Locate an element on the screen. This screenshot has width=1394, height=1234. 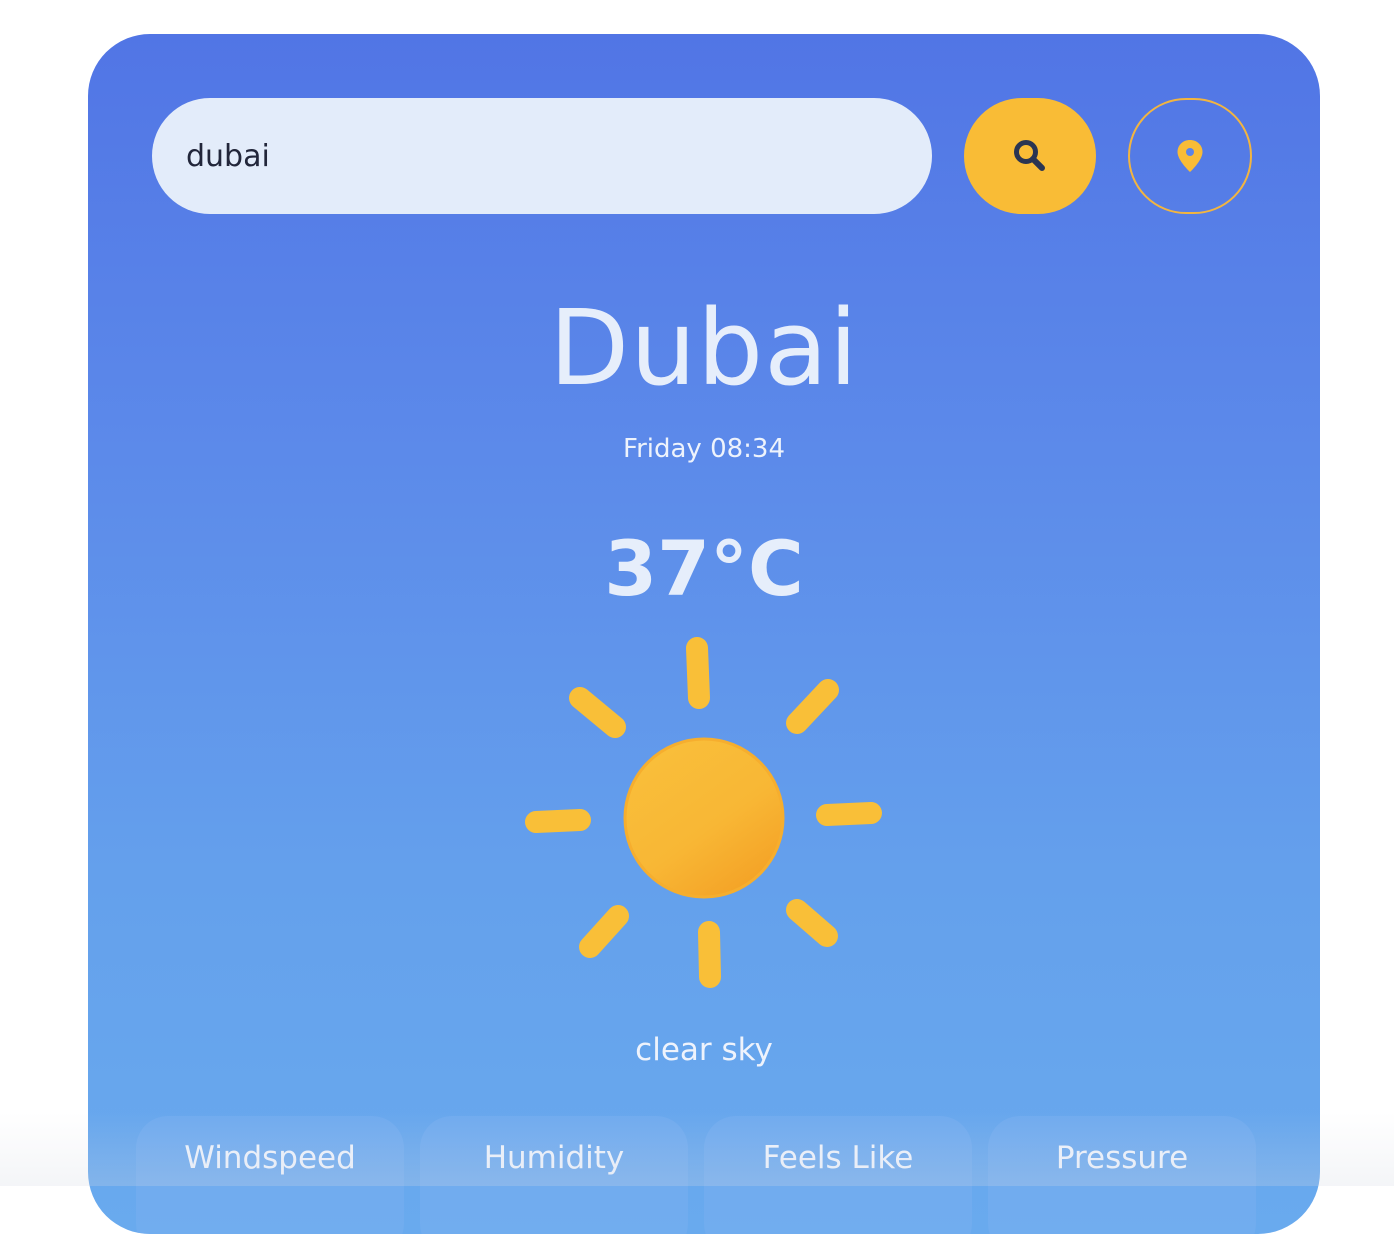
stat-label: Humidity is located at coordinates (554, 1158).